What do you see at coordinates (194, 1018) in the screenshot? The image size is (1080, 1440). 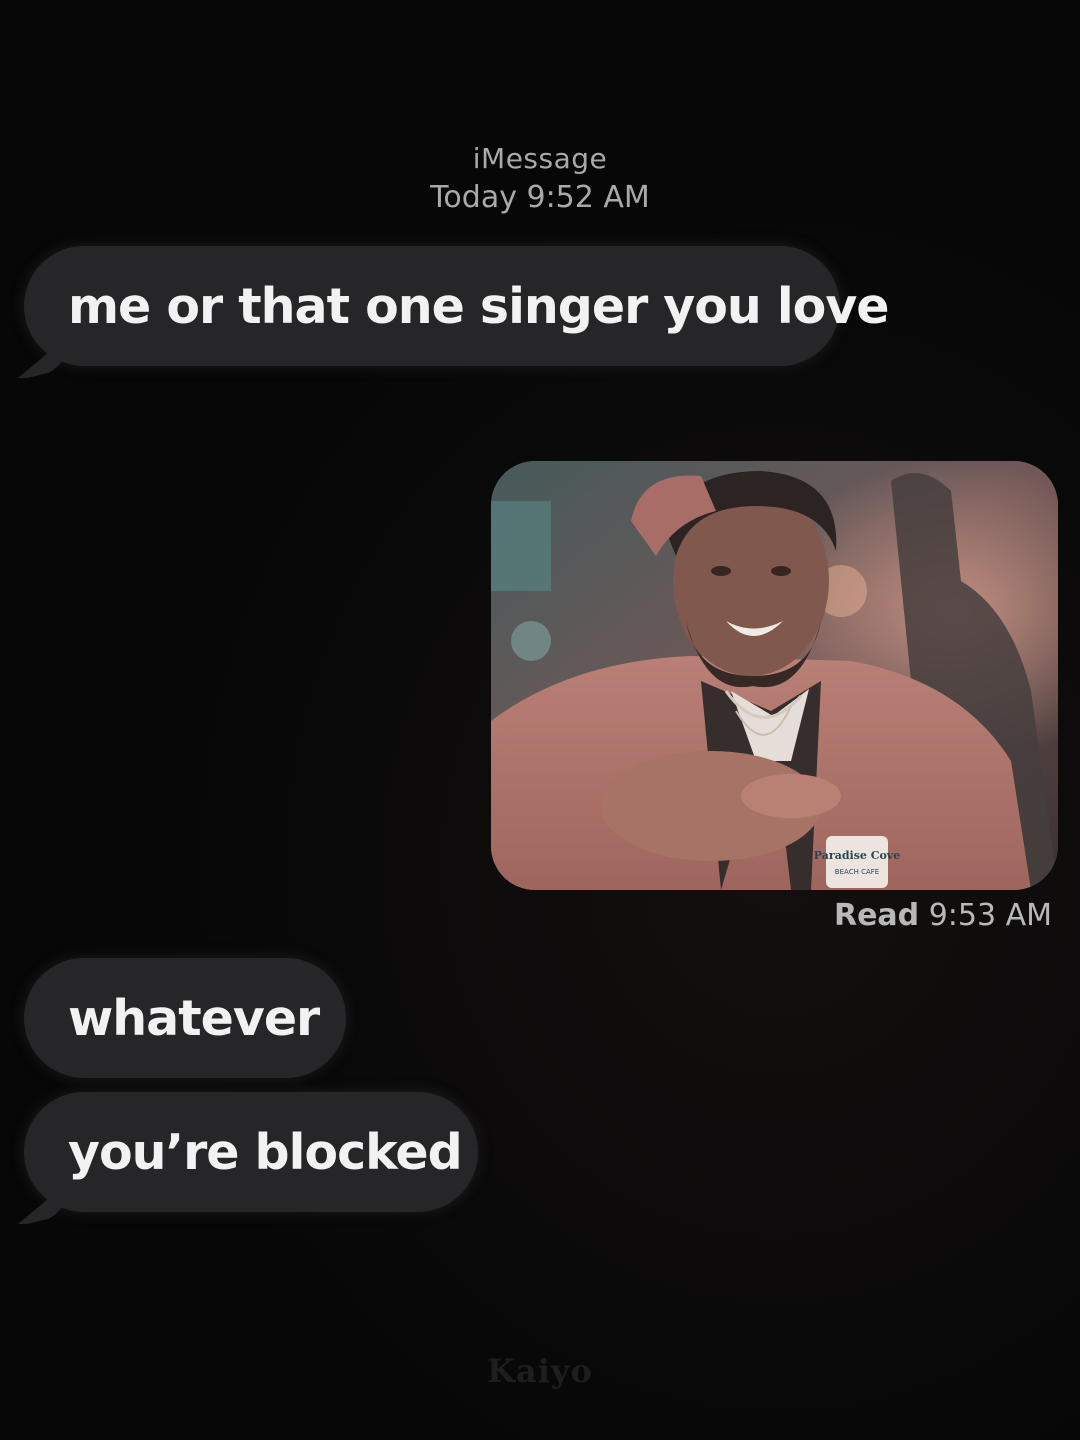 I see `message-text: whatever` at bounding box center [194, 1018].